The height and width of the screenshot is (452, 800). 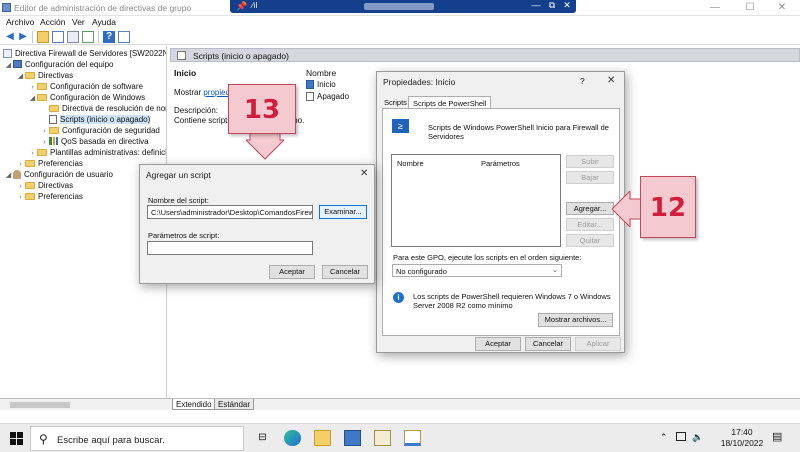 What do you see at coordinates (590, 161) in the screenshot?
I see `move-up-button: Subir` at bounding box center [590, 161].